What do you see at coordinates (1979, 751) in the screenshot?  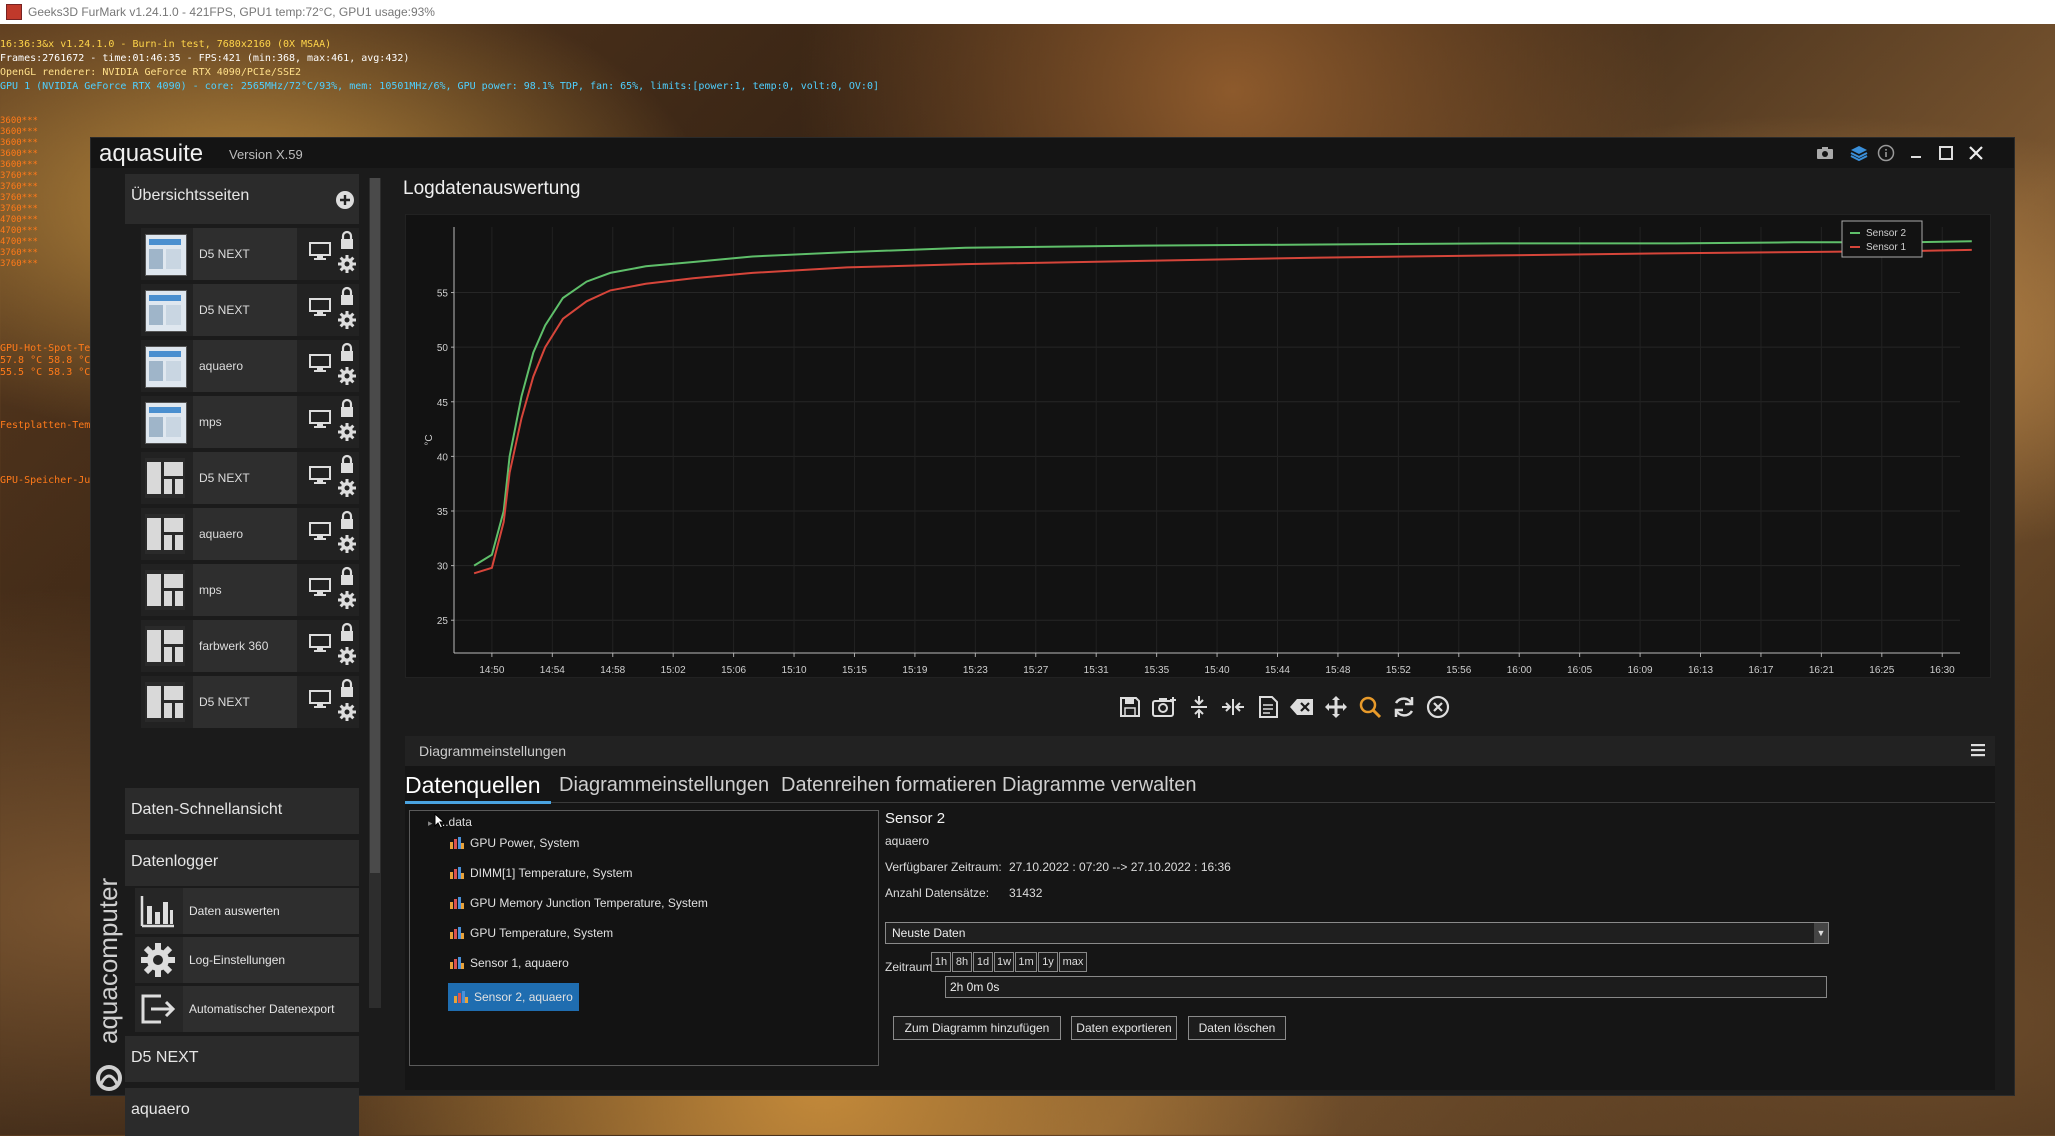 I see `hamburger-menu-icon` at bounding box center [1979, 751].